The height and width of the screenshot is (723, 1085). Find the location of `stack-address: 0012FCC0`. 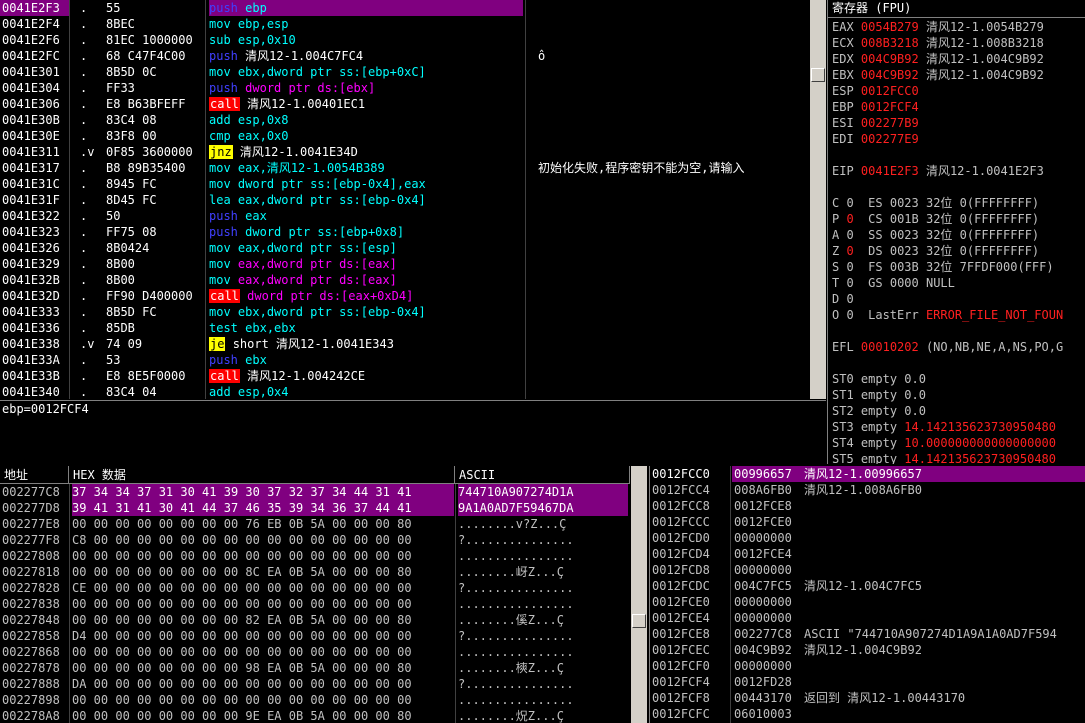

stack-address: 0012FCC0 is located at coordinates (690, 474).